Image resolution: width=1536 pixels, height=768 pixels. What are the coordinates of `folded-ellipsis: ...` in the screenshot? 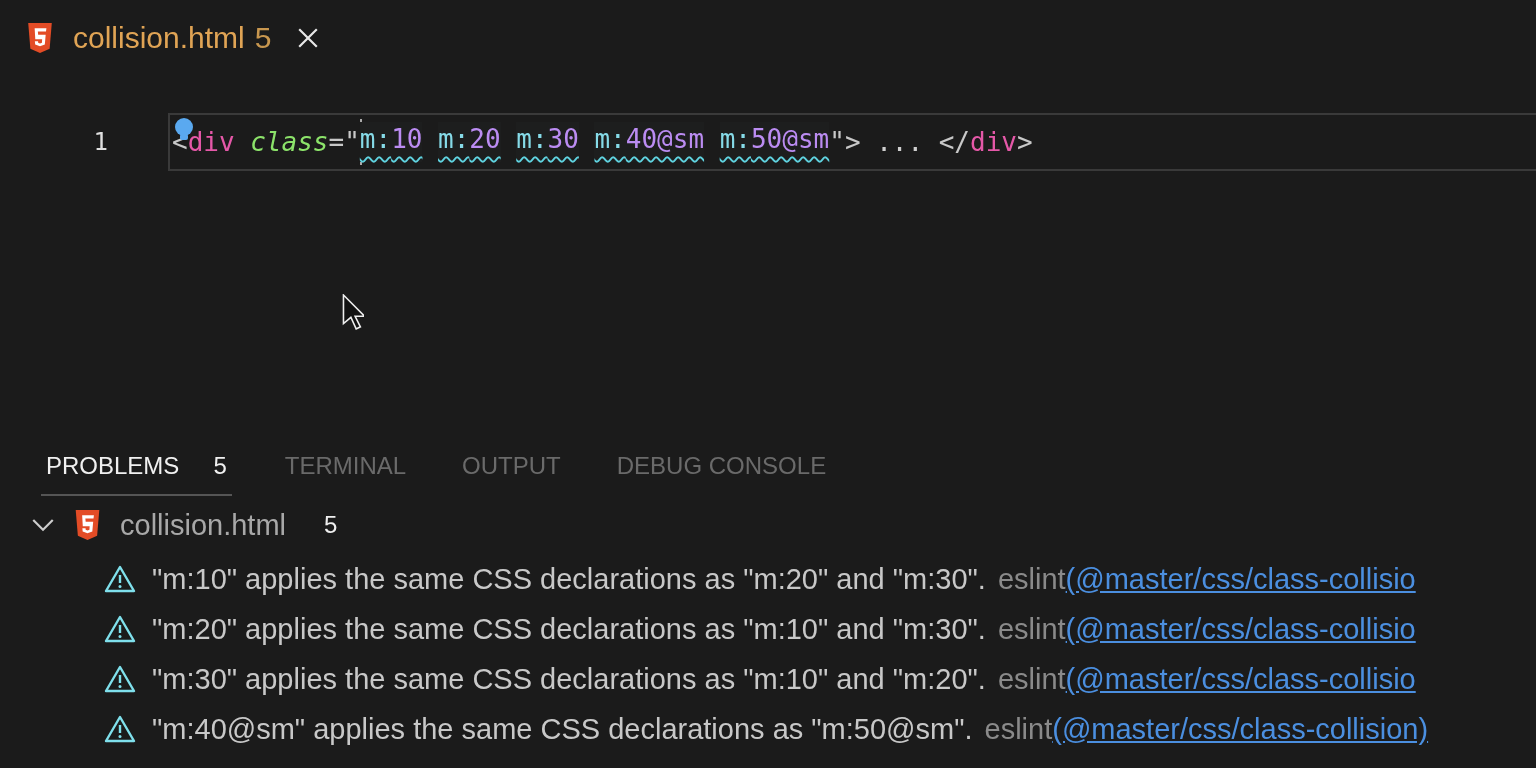 It's located at (900, 142).